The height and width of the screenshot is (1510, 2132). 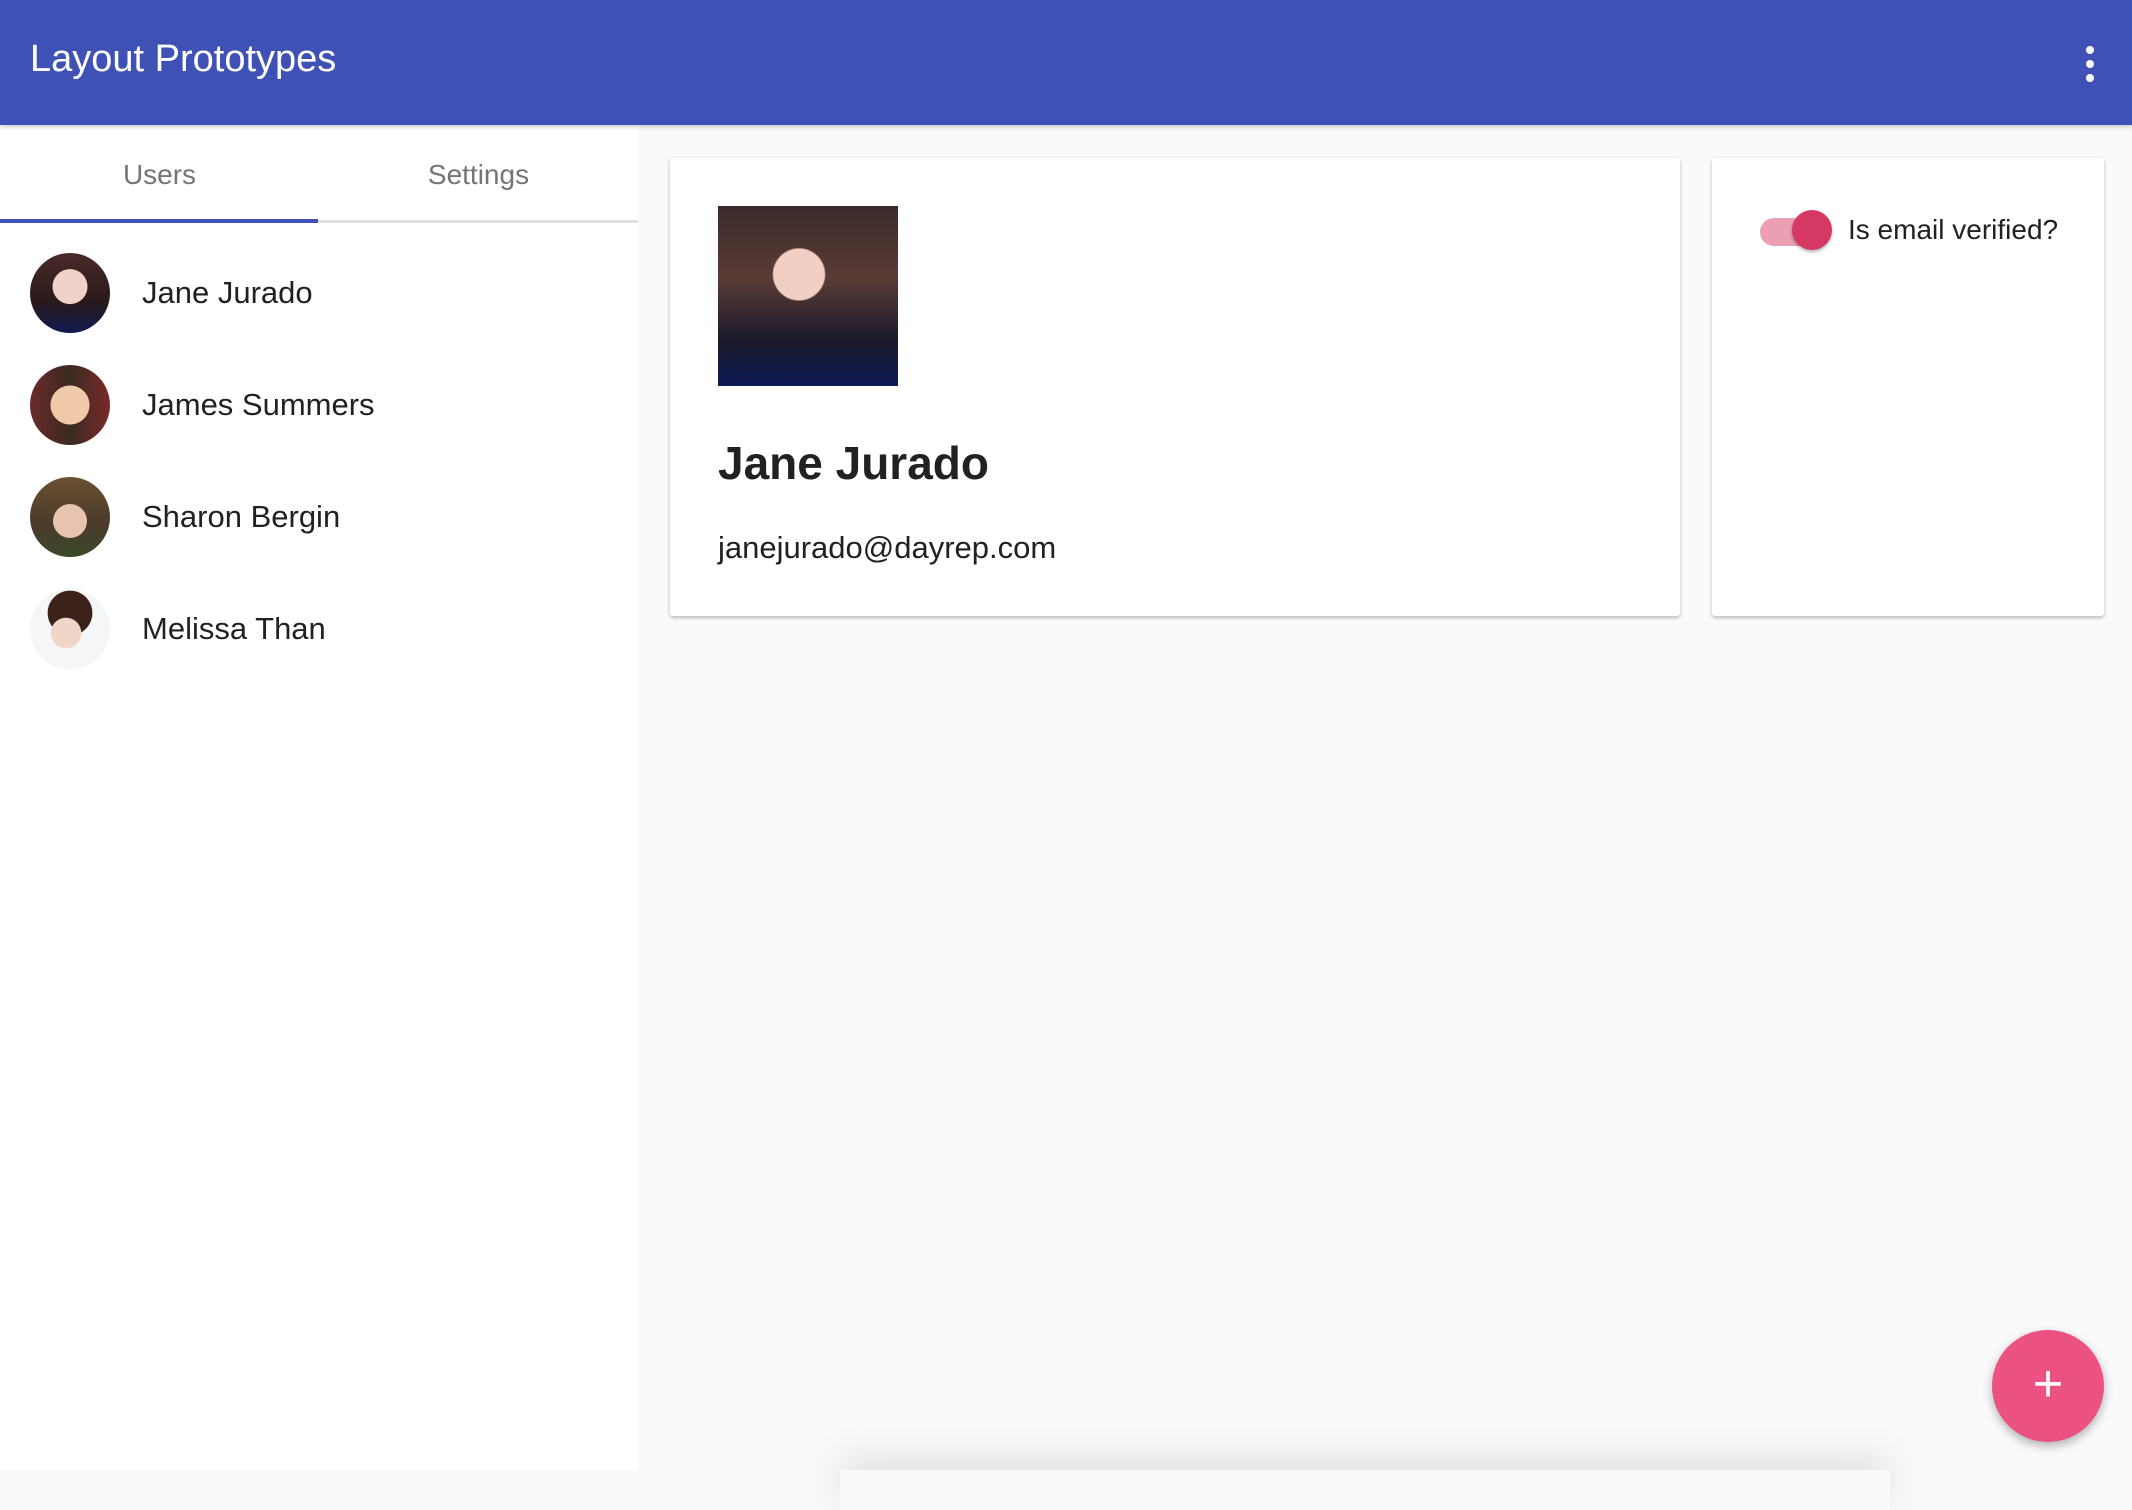 What do you see at coordinates (227, 292) in the screenshot?
I see `user-name: Jane Jurado` at bounding box center [227, 292].